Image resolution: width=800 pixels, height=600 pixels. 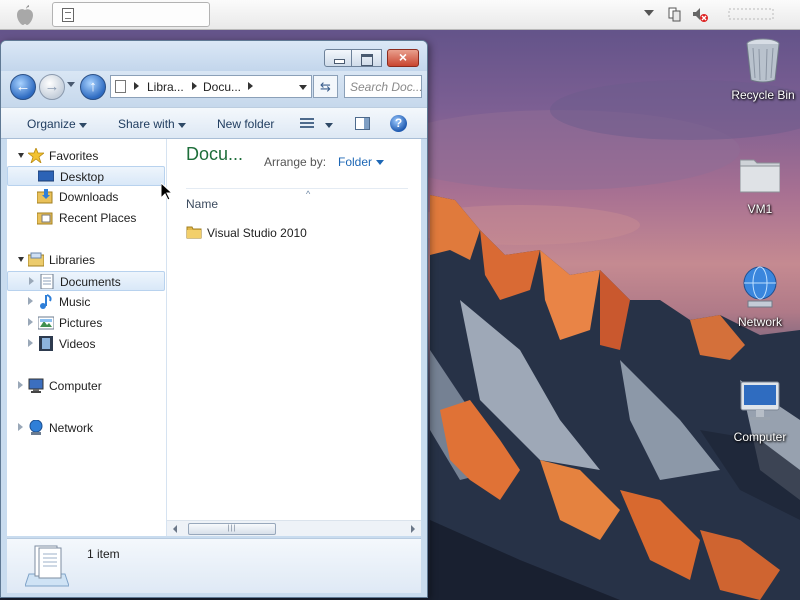 What do you see at coordinates (294, 528) in the screenshot?
I see `horizontal-scrollbar: |||` at bounding box center [294, 528].